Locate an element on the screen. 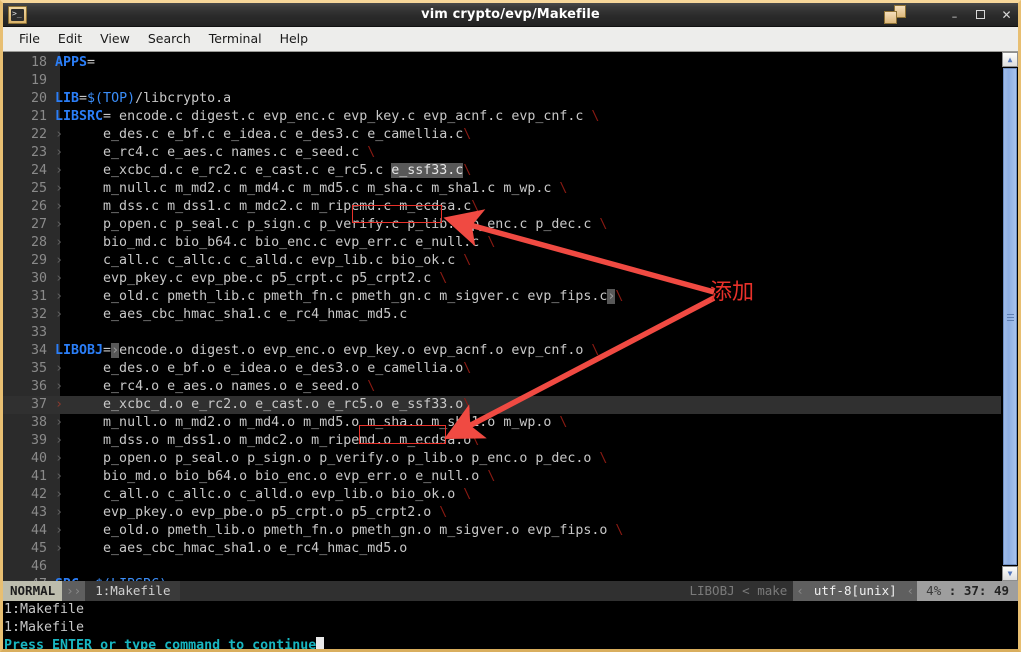 This screenshot has width=1021, height=652. continue-prompt: Press ENTER or type command to continue is located at coordinates (510, 643).